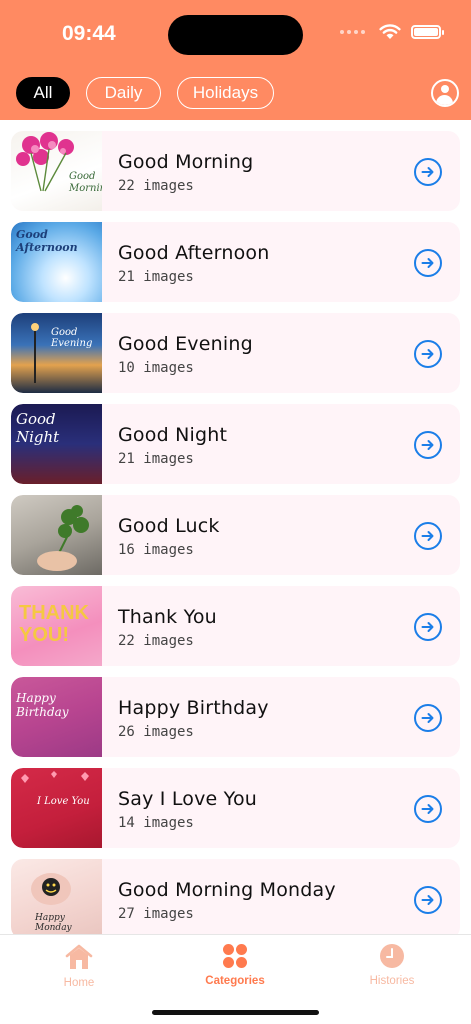 Image resolution: width=471 pixels, height=1024 pixels. What do you see at coordinates (225, 93) in the screenshot?
I see `filter-chip-holidays: Holidays` at bounding box center [225, 93].